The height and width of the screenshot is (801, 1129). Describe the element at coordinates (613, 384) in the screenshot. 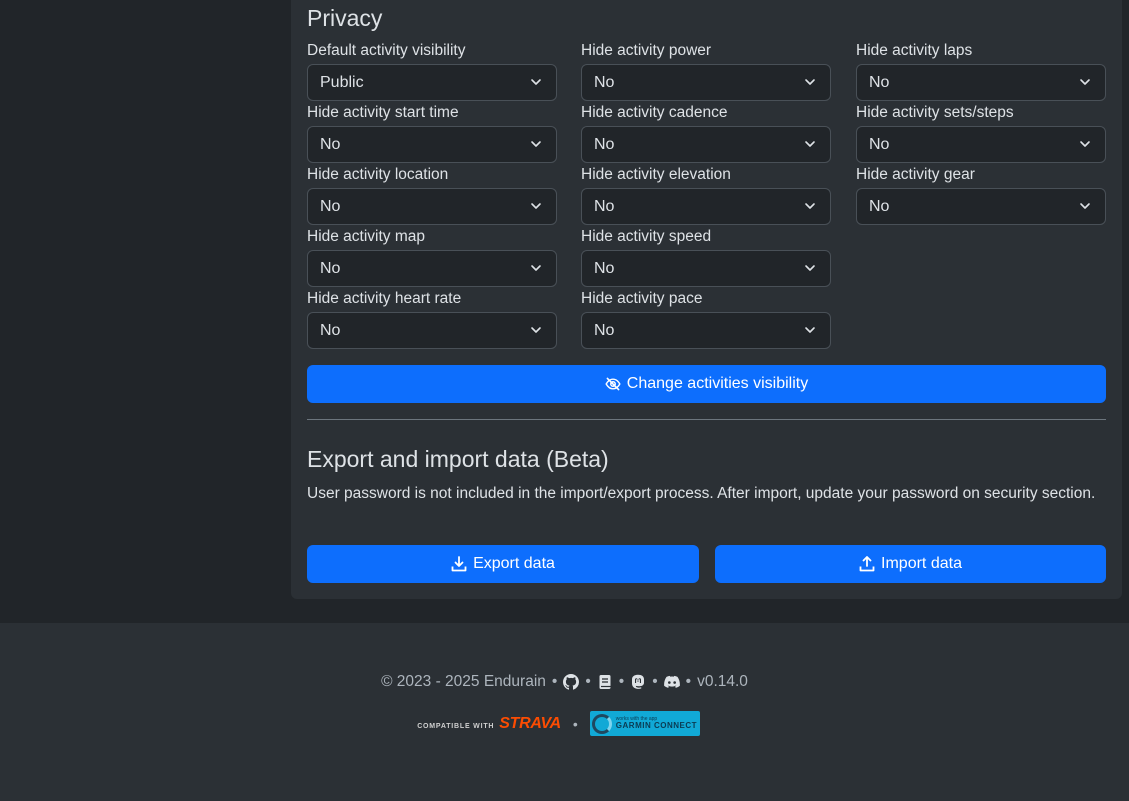

I see `eye-slash-icon` at that location.